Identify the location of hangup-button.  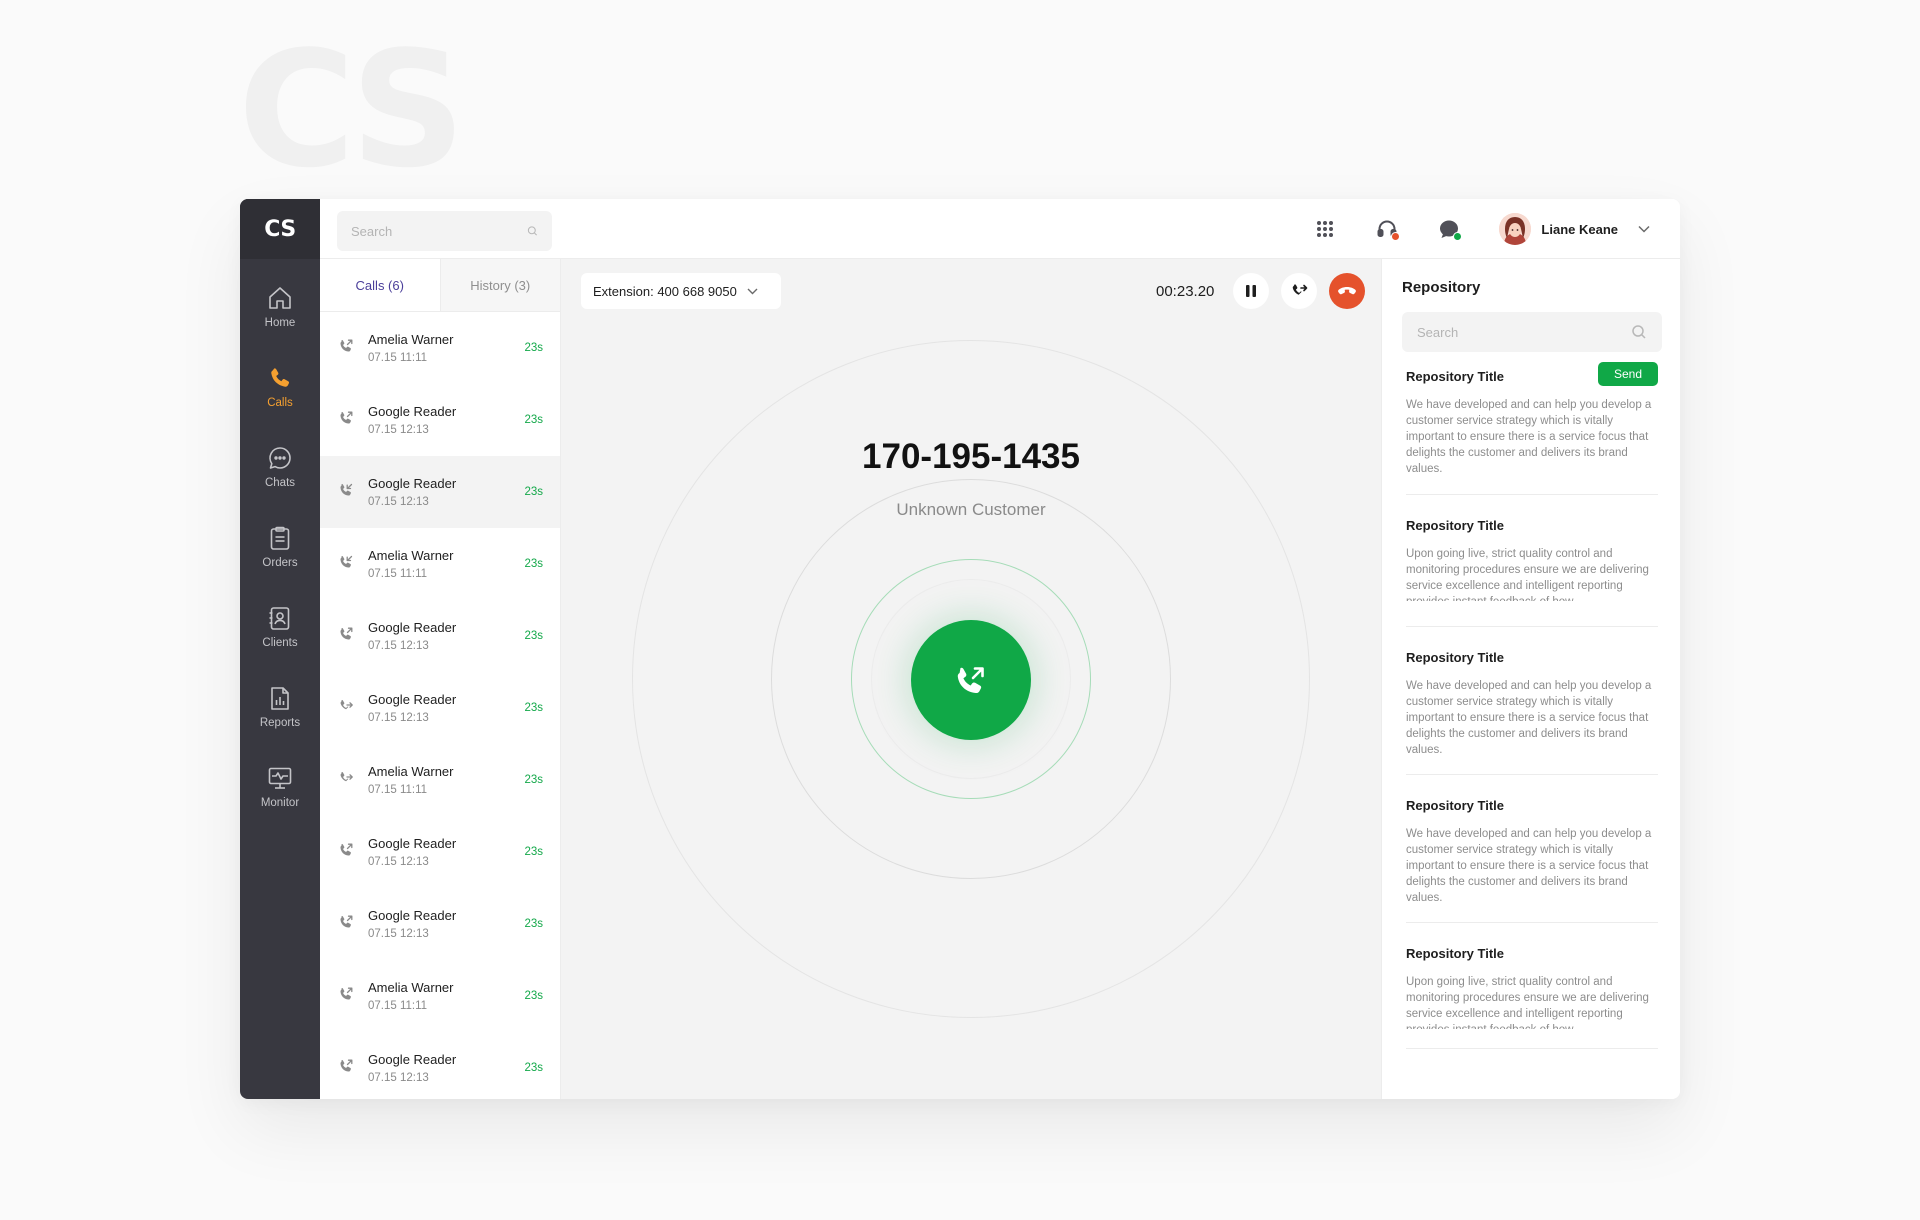
(1347, 291).